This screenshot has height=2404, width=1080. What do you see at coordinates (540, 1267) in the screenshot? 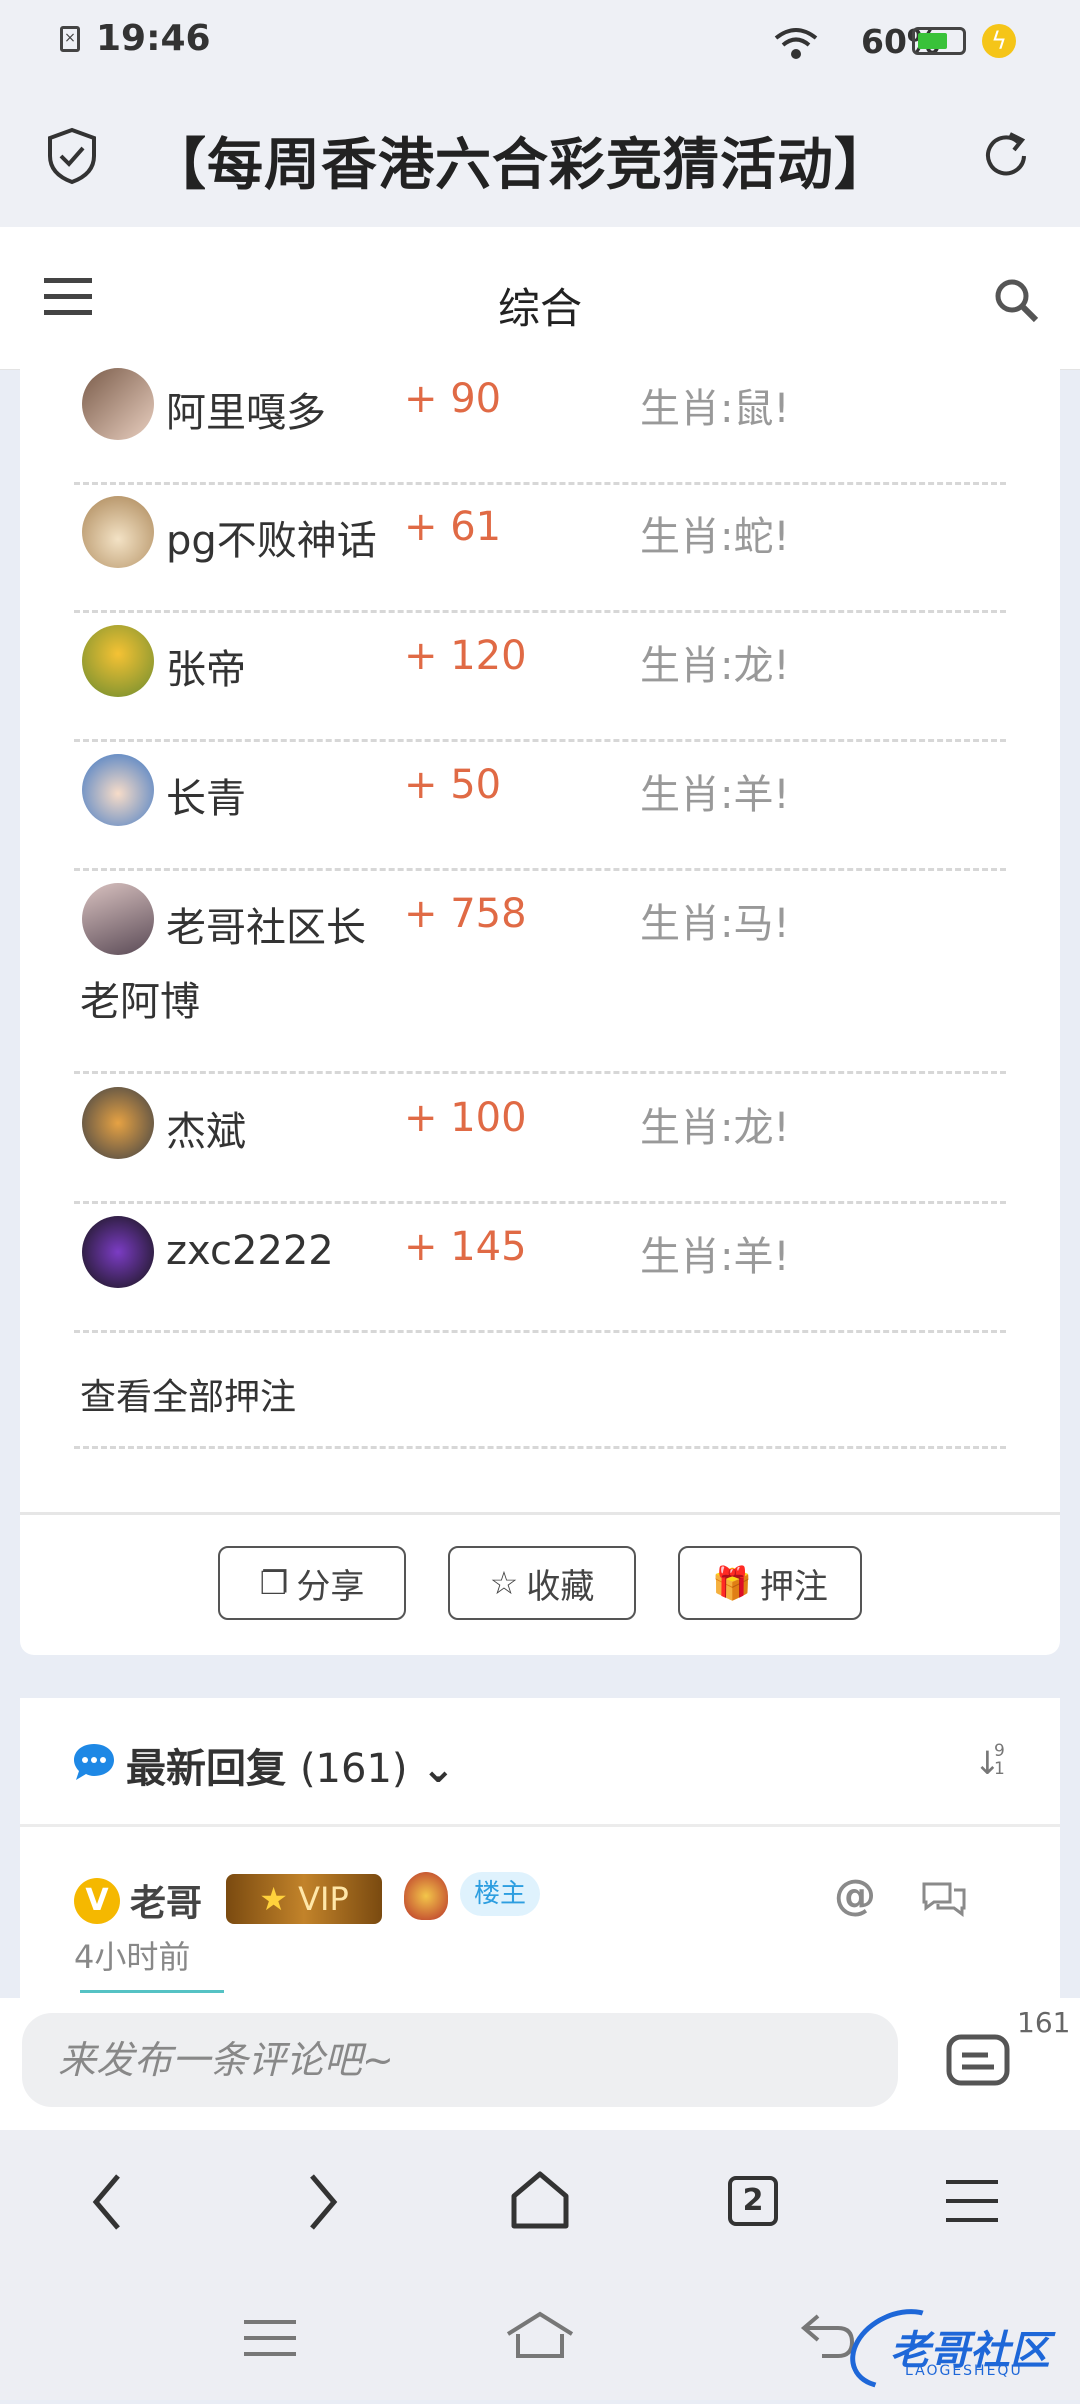
I see `bet-row: zxc2222 + 145 生肖:羊!` at bounding box center [540, 1267].